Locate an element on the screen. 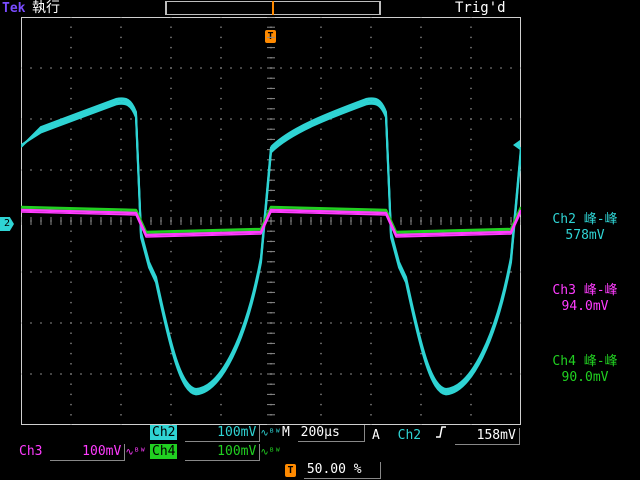 The image size is (640, 480). ch3-scale: 100mV is located at coordinates (88, 452).